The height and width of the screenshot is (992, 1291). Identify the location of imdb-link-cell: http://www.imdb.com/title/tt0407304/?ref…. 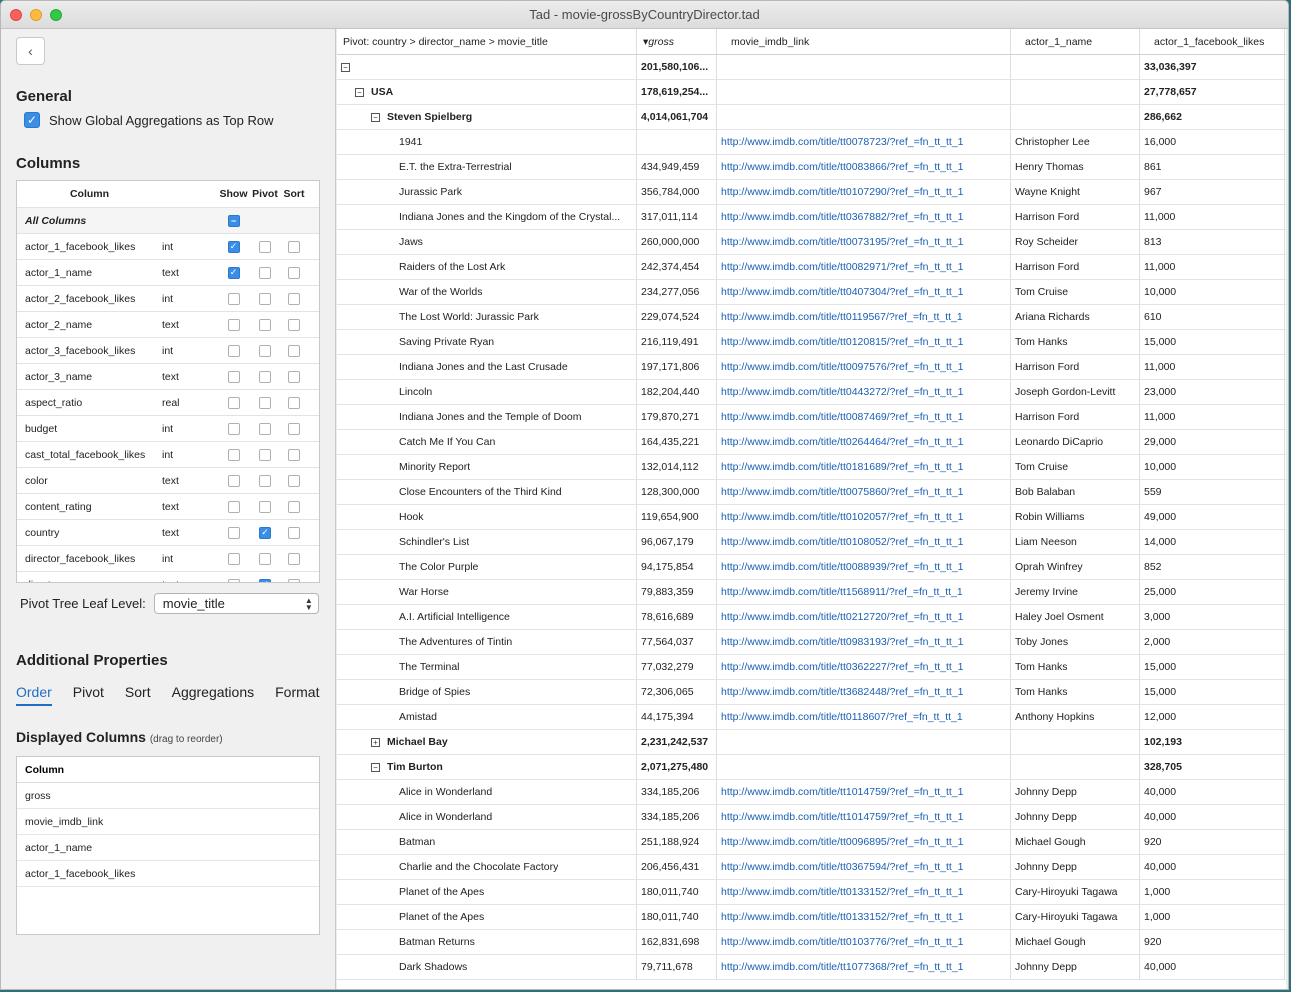
(864, 292).